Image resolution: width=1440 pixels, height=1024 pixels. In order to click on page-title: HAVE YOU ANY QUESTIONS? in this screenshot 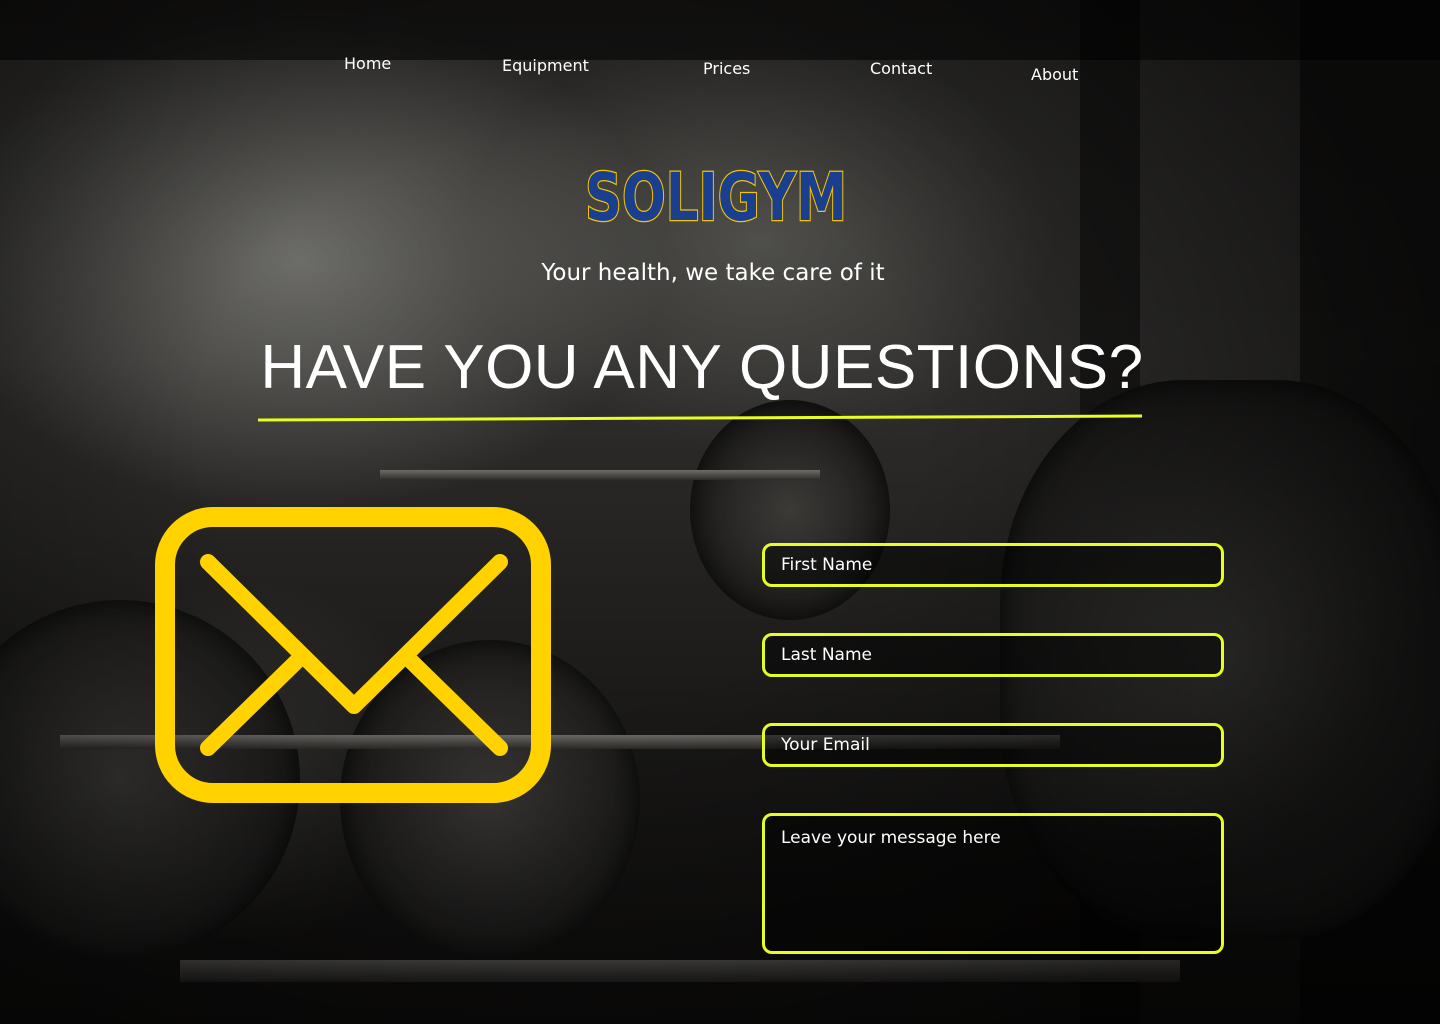, I will do `click(702, 367)`.